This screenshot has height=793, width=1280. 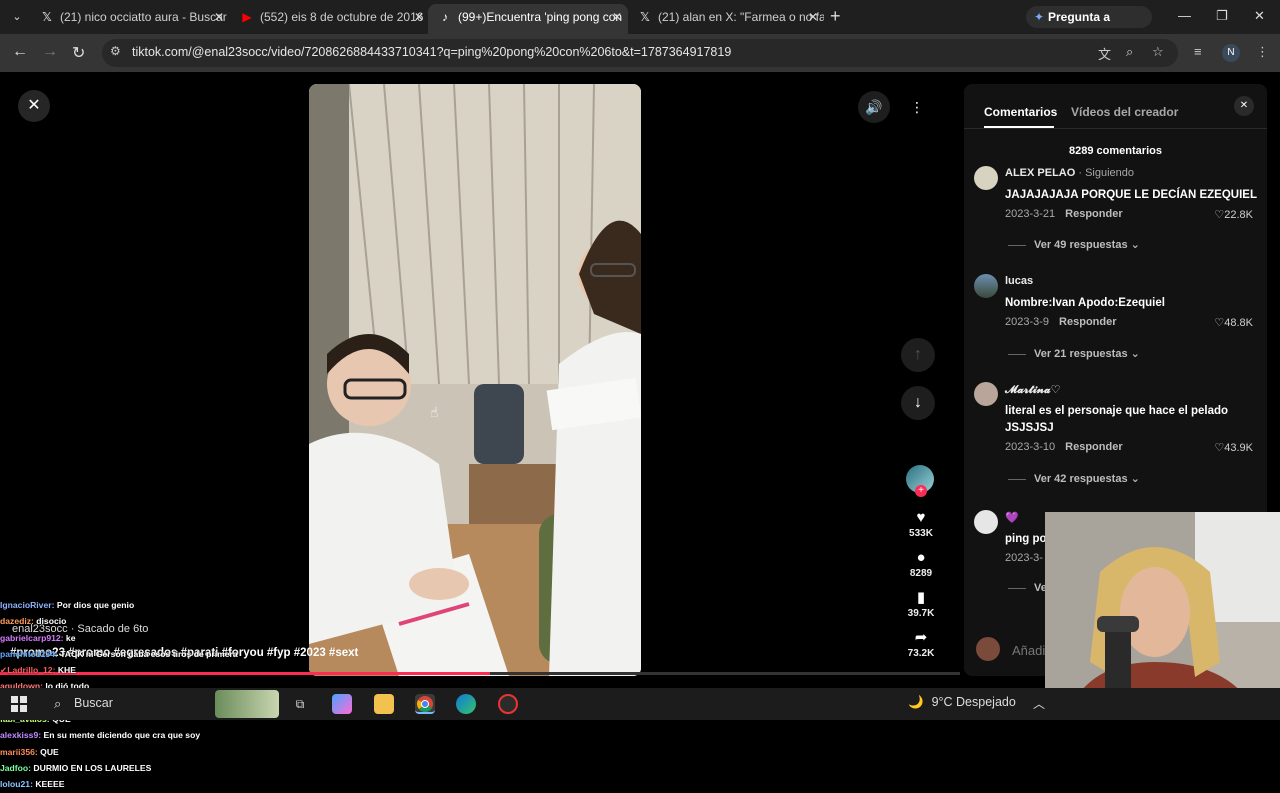 I want to click on chat-text: DURMIO EN LOS LAURELES, so click(x=92, y=767).